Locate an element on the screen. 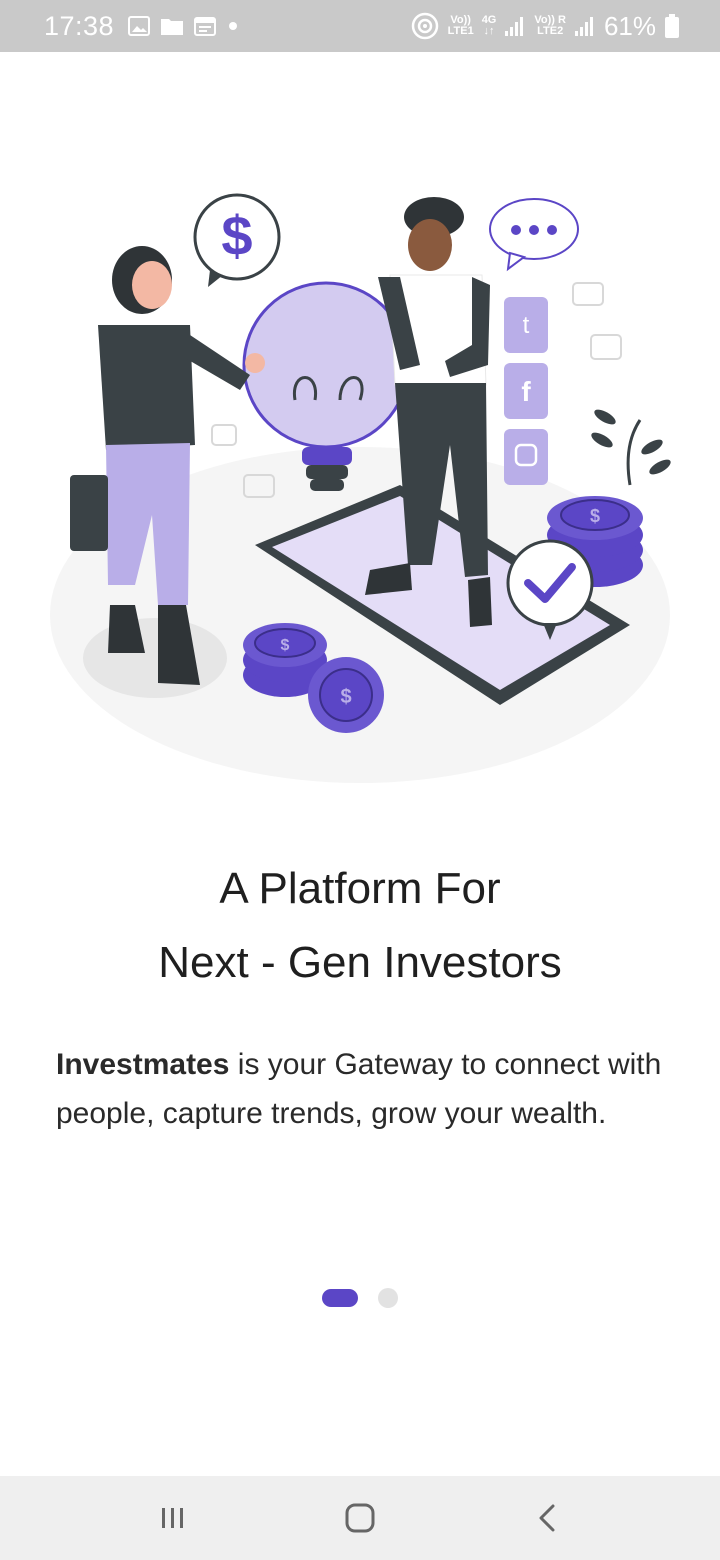 The width and height of the screenshot is (720, 1560). onboarding-title: A Platform For Next - Gen Investors is located at coordinates (360, 926).